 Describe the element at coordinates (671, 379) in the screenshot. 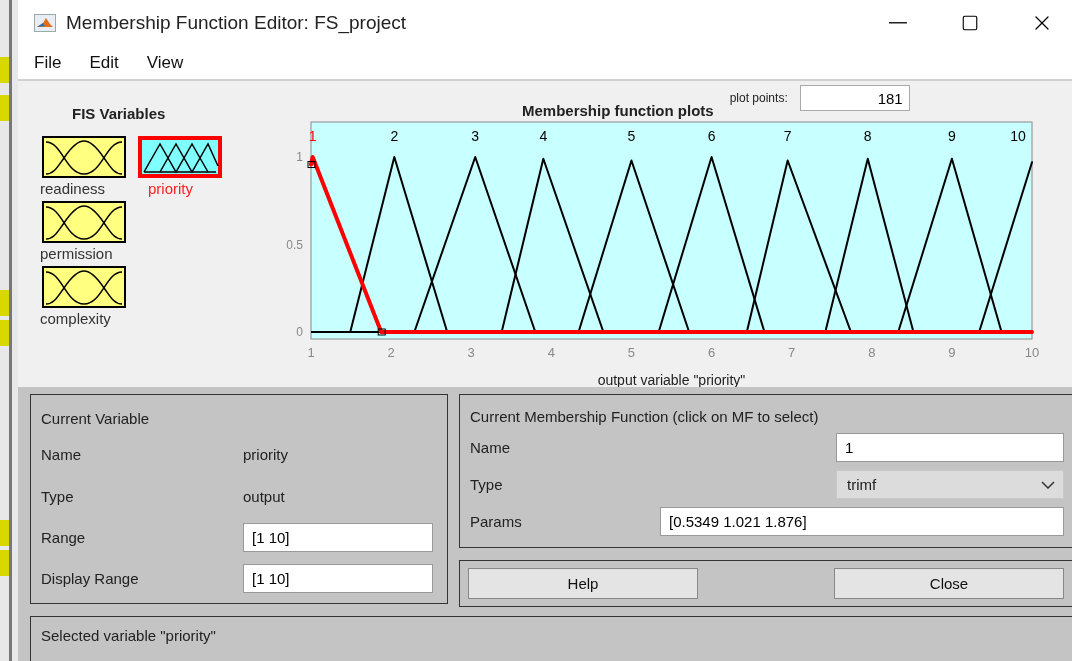

I see `x-axis-label: output variable "priority"` at that location.